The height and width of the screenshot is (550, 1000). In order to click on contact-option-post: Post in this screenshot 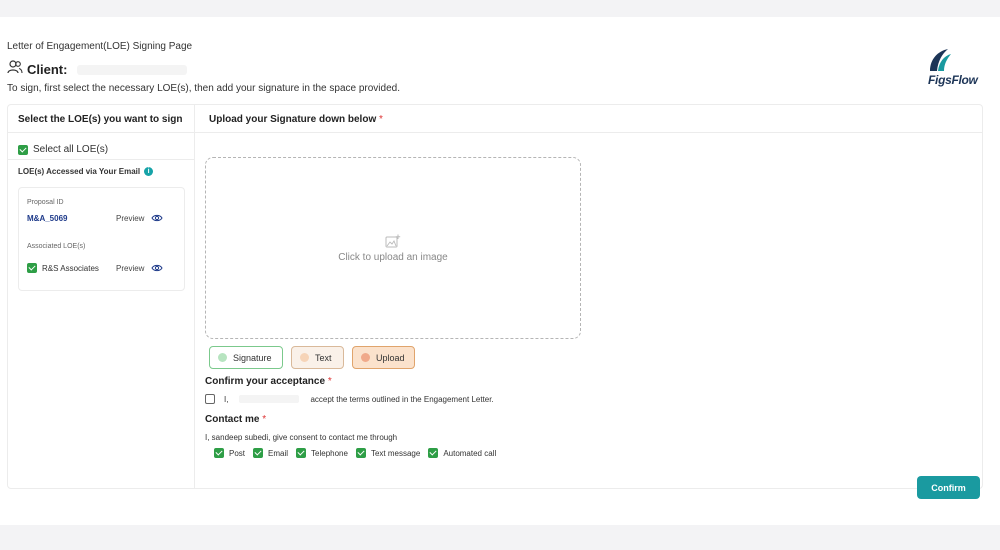, I will do `click(229, 453)`.